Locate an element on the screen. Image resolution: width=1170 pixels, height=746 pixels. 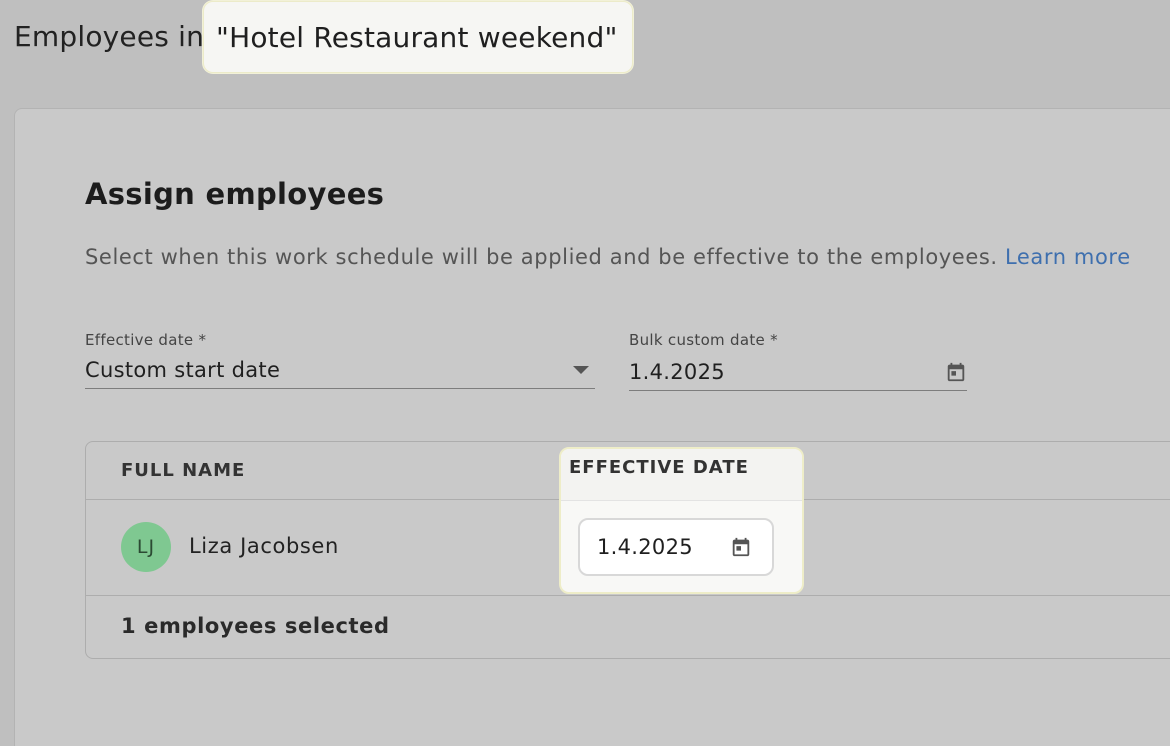
effective-date-select: Effective date * Custom start date is located at coordinates (340, 360).